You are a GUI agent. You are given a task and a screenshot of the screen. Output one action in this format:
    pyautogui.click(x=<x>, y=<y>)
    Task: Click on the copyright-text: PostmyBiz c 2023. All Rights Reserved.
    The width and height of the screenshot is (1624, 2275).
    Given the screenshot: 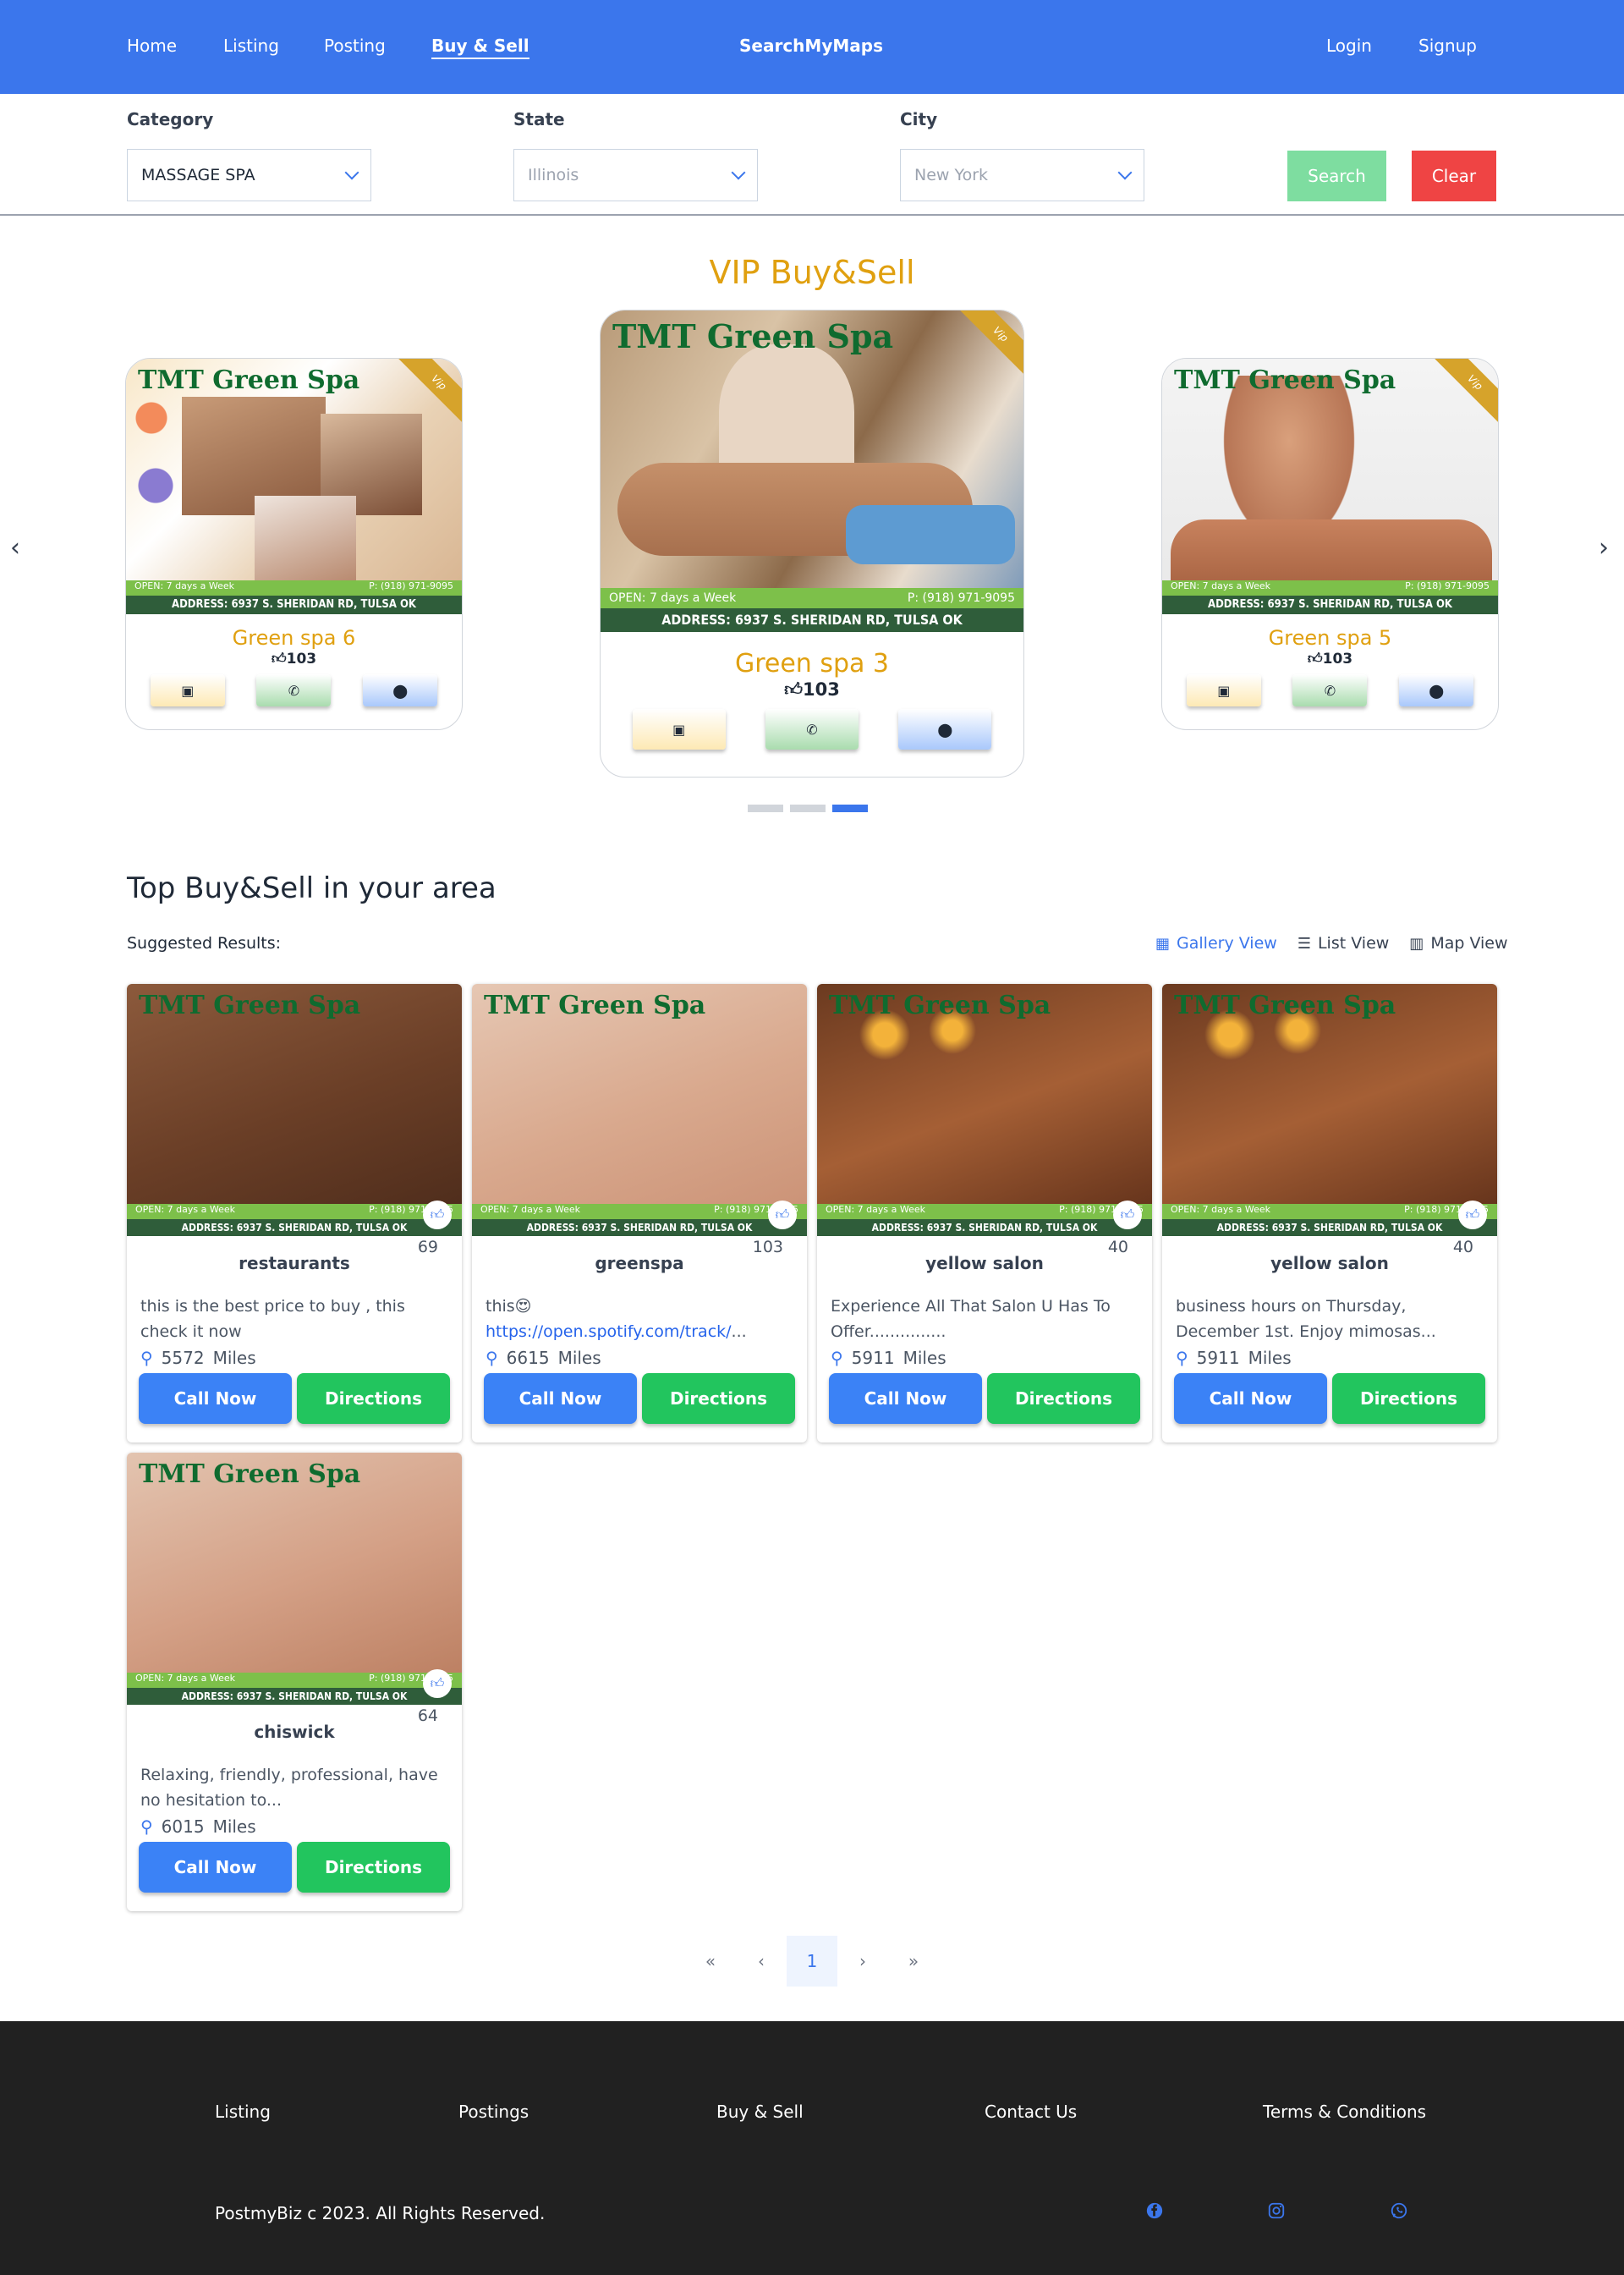 What is the action you would take?
    pyautogui.click(x=381, y=2213)
    